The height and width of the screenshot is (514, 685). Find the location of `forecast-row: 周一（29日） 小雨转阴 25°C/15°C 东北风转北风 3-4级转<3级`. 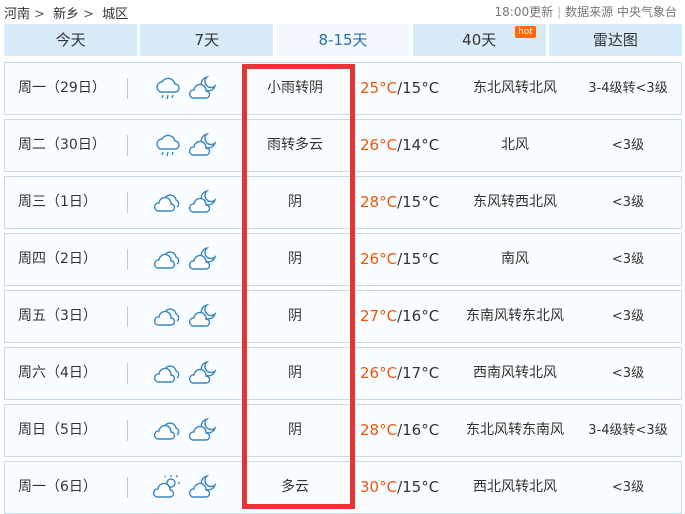

forecast-row: 周一（29日） 小雨转阴 25°C/15°C 东北风转北风 3-4级转<3级 is located at coordinates (343, 88).